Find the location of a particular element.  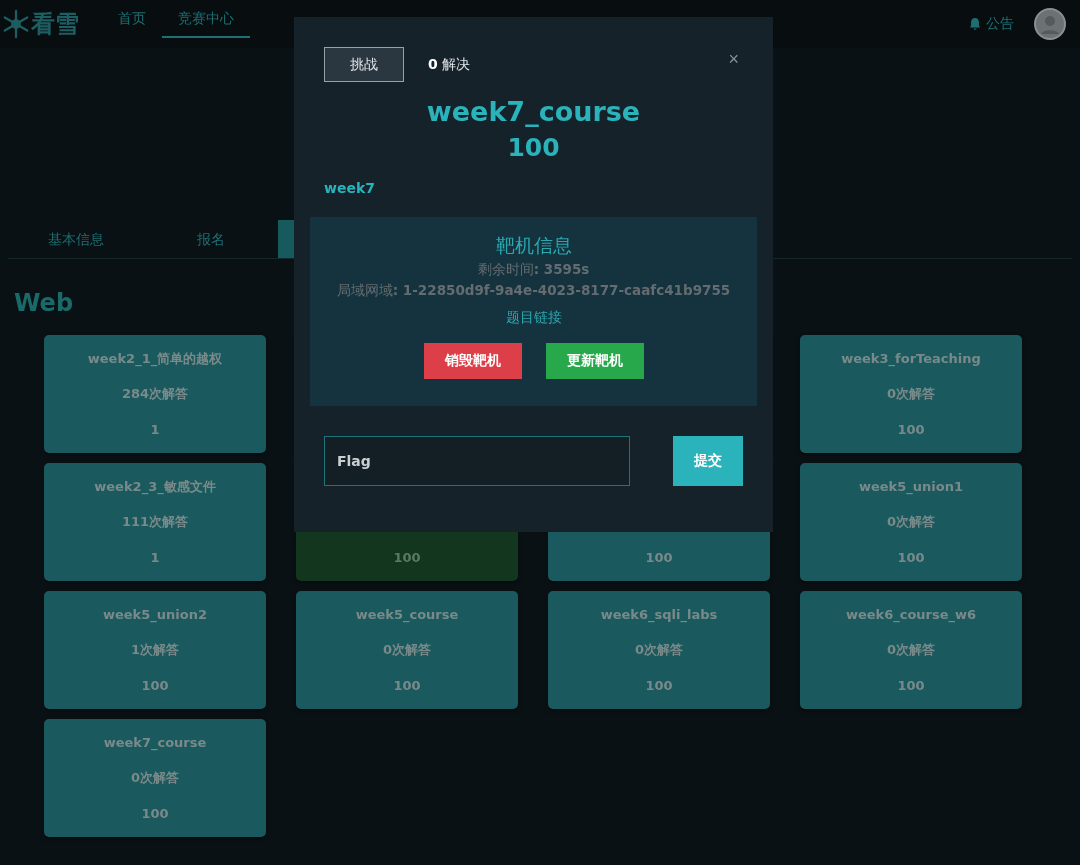

remaining-time: 剩余时间: 3595s is located at coordinates (533, 269).